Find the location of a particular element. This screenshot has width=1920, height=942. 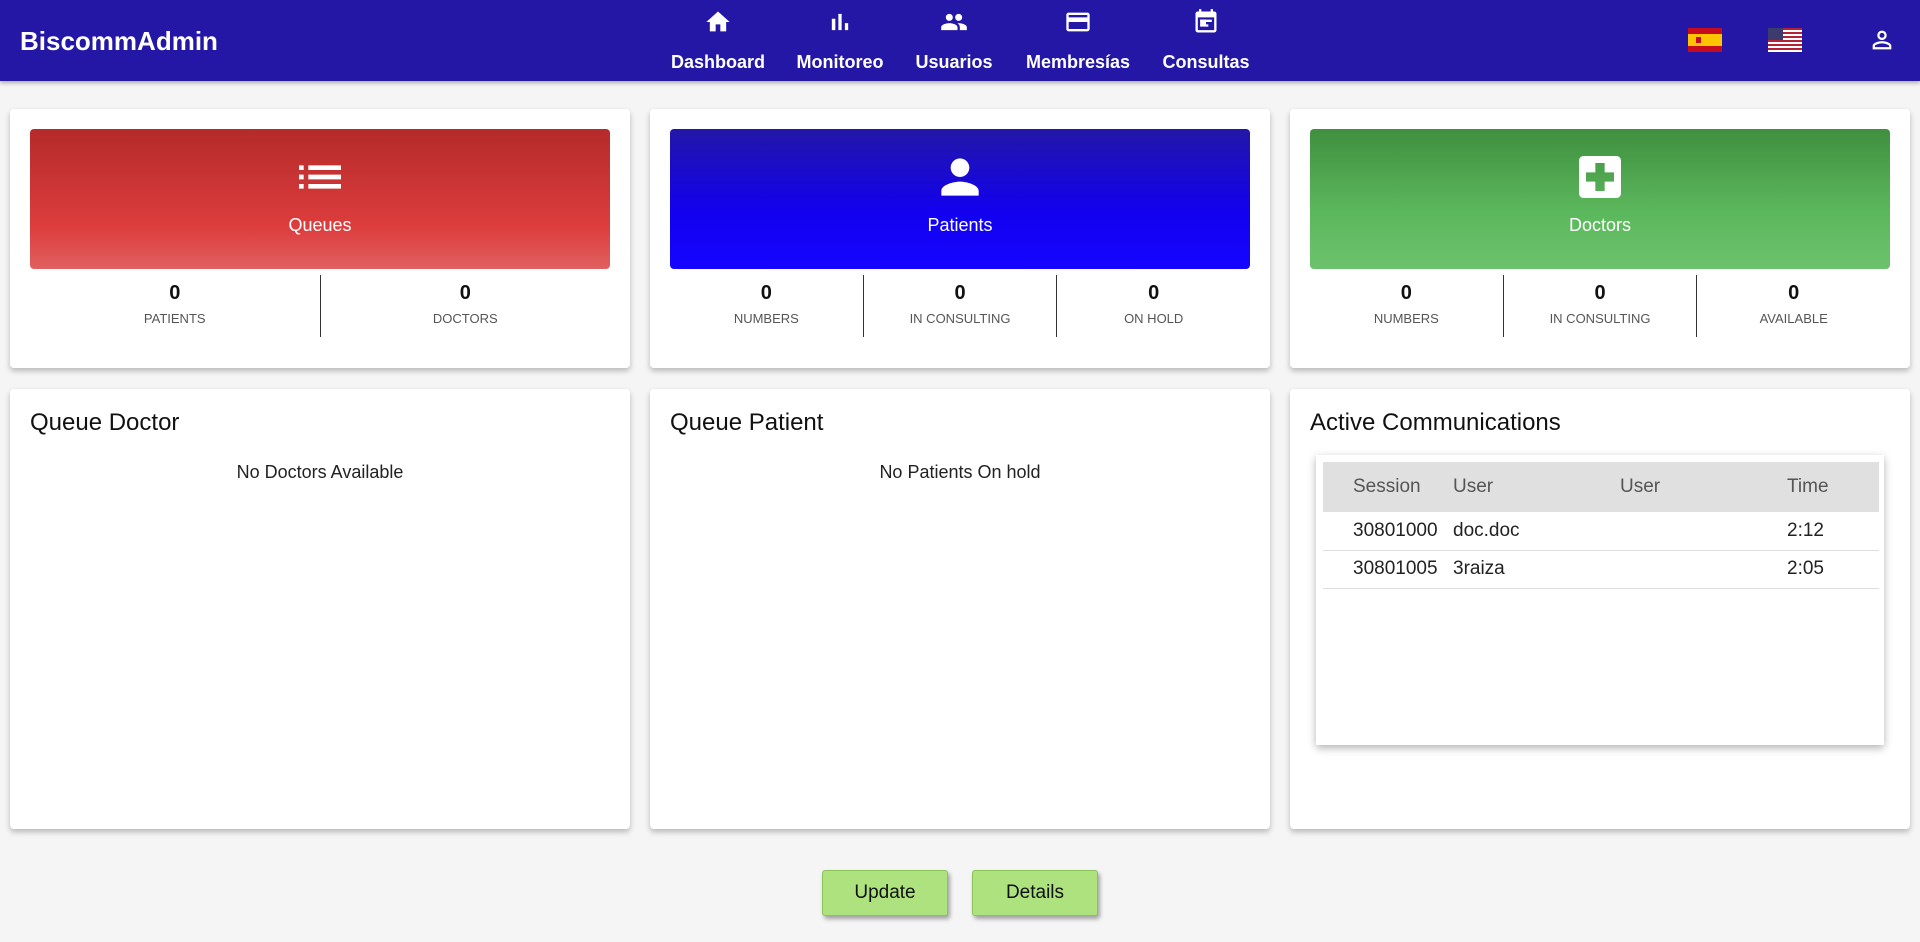

patients-banner: Patients is located at coordinates (960, 199).